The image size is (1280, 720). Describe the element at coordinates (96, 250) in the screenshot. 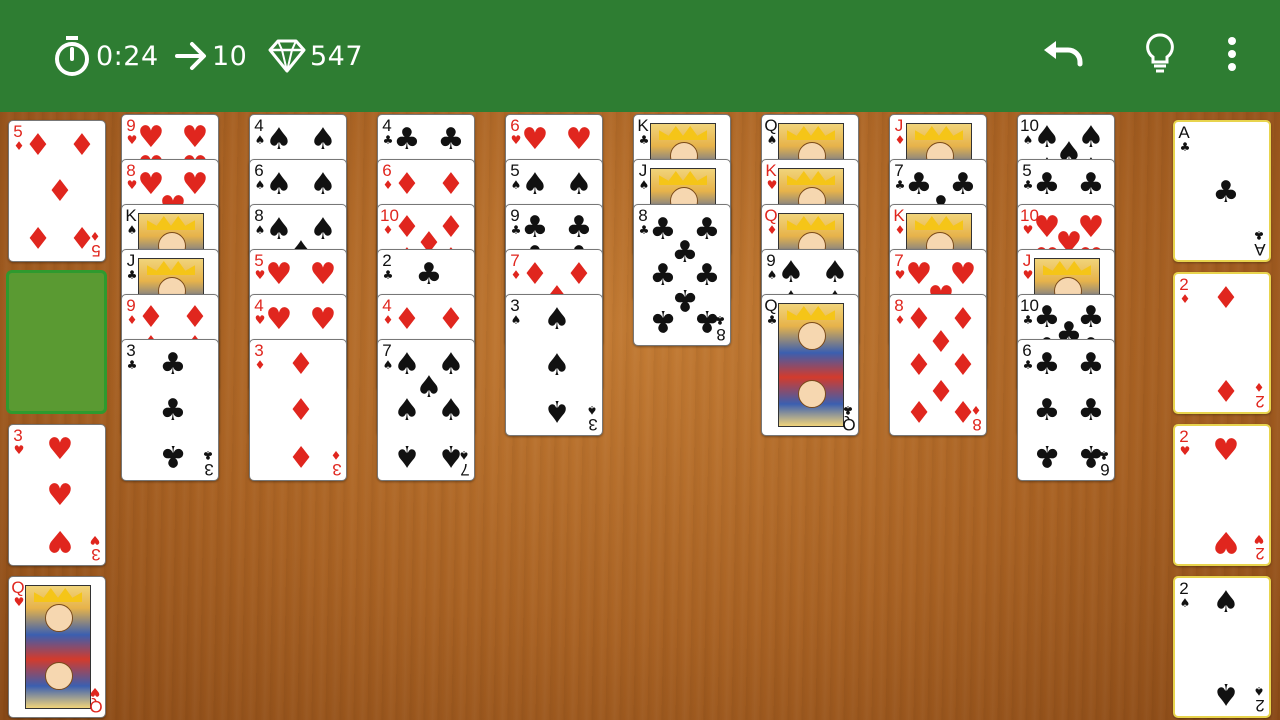

I see `card-rank-bottom: 5` at that location.